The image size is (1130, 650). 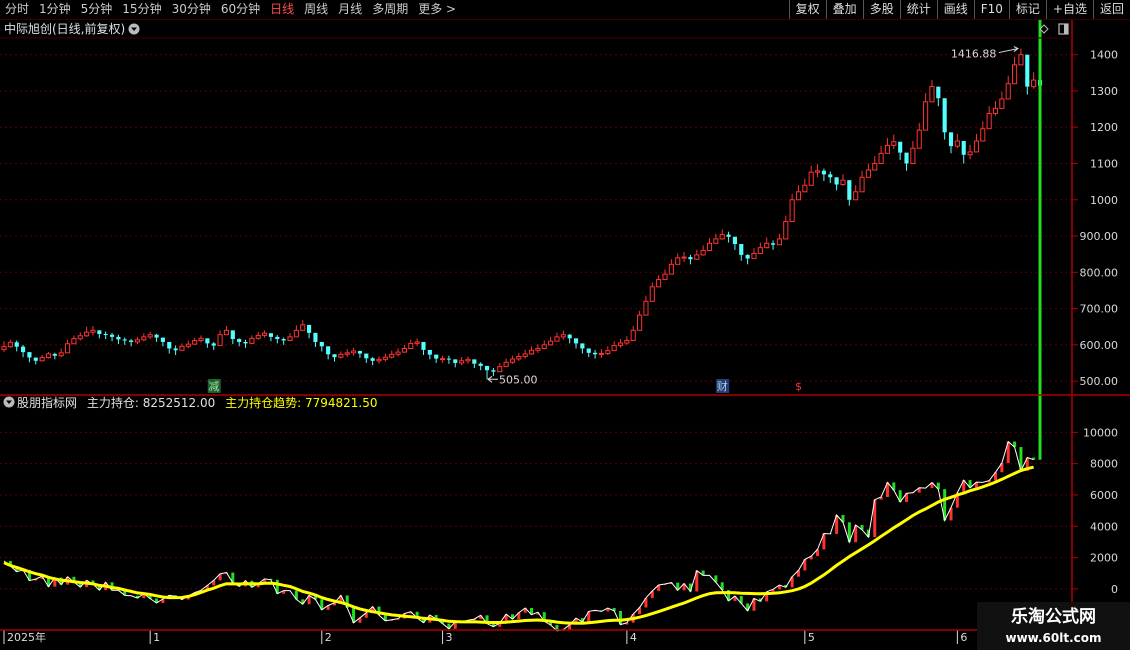 What do you see at coordinates (1104, 164) in the screenshot?
I see `price-tick-label: 1100` at bounding box center [1104, 164].